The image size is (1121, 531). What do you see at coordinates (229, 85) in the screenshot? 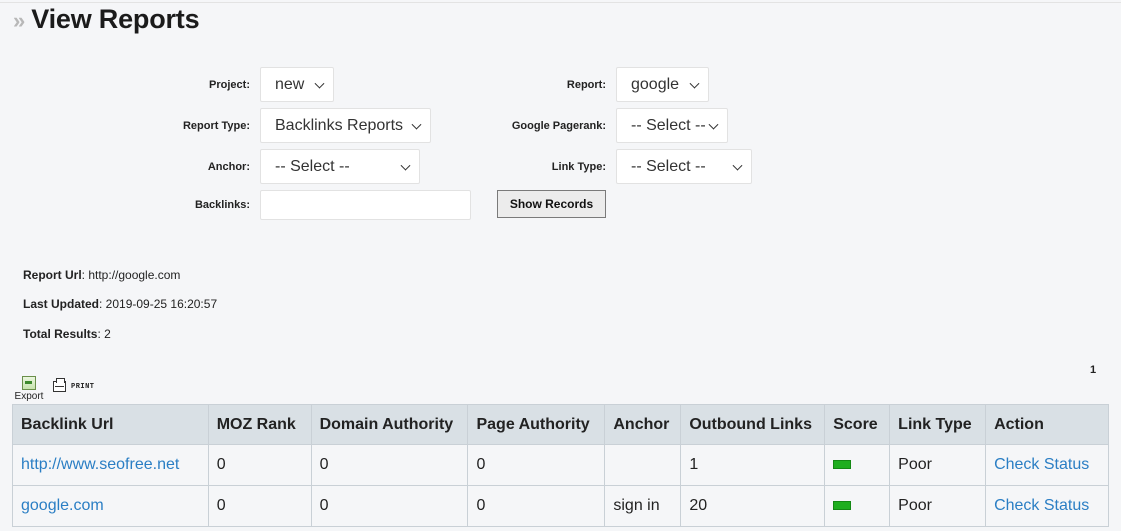
I see `project-label: Project:` at bounding box center [229, 85].